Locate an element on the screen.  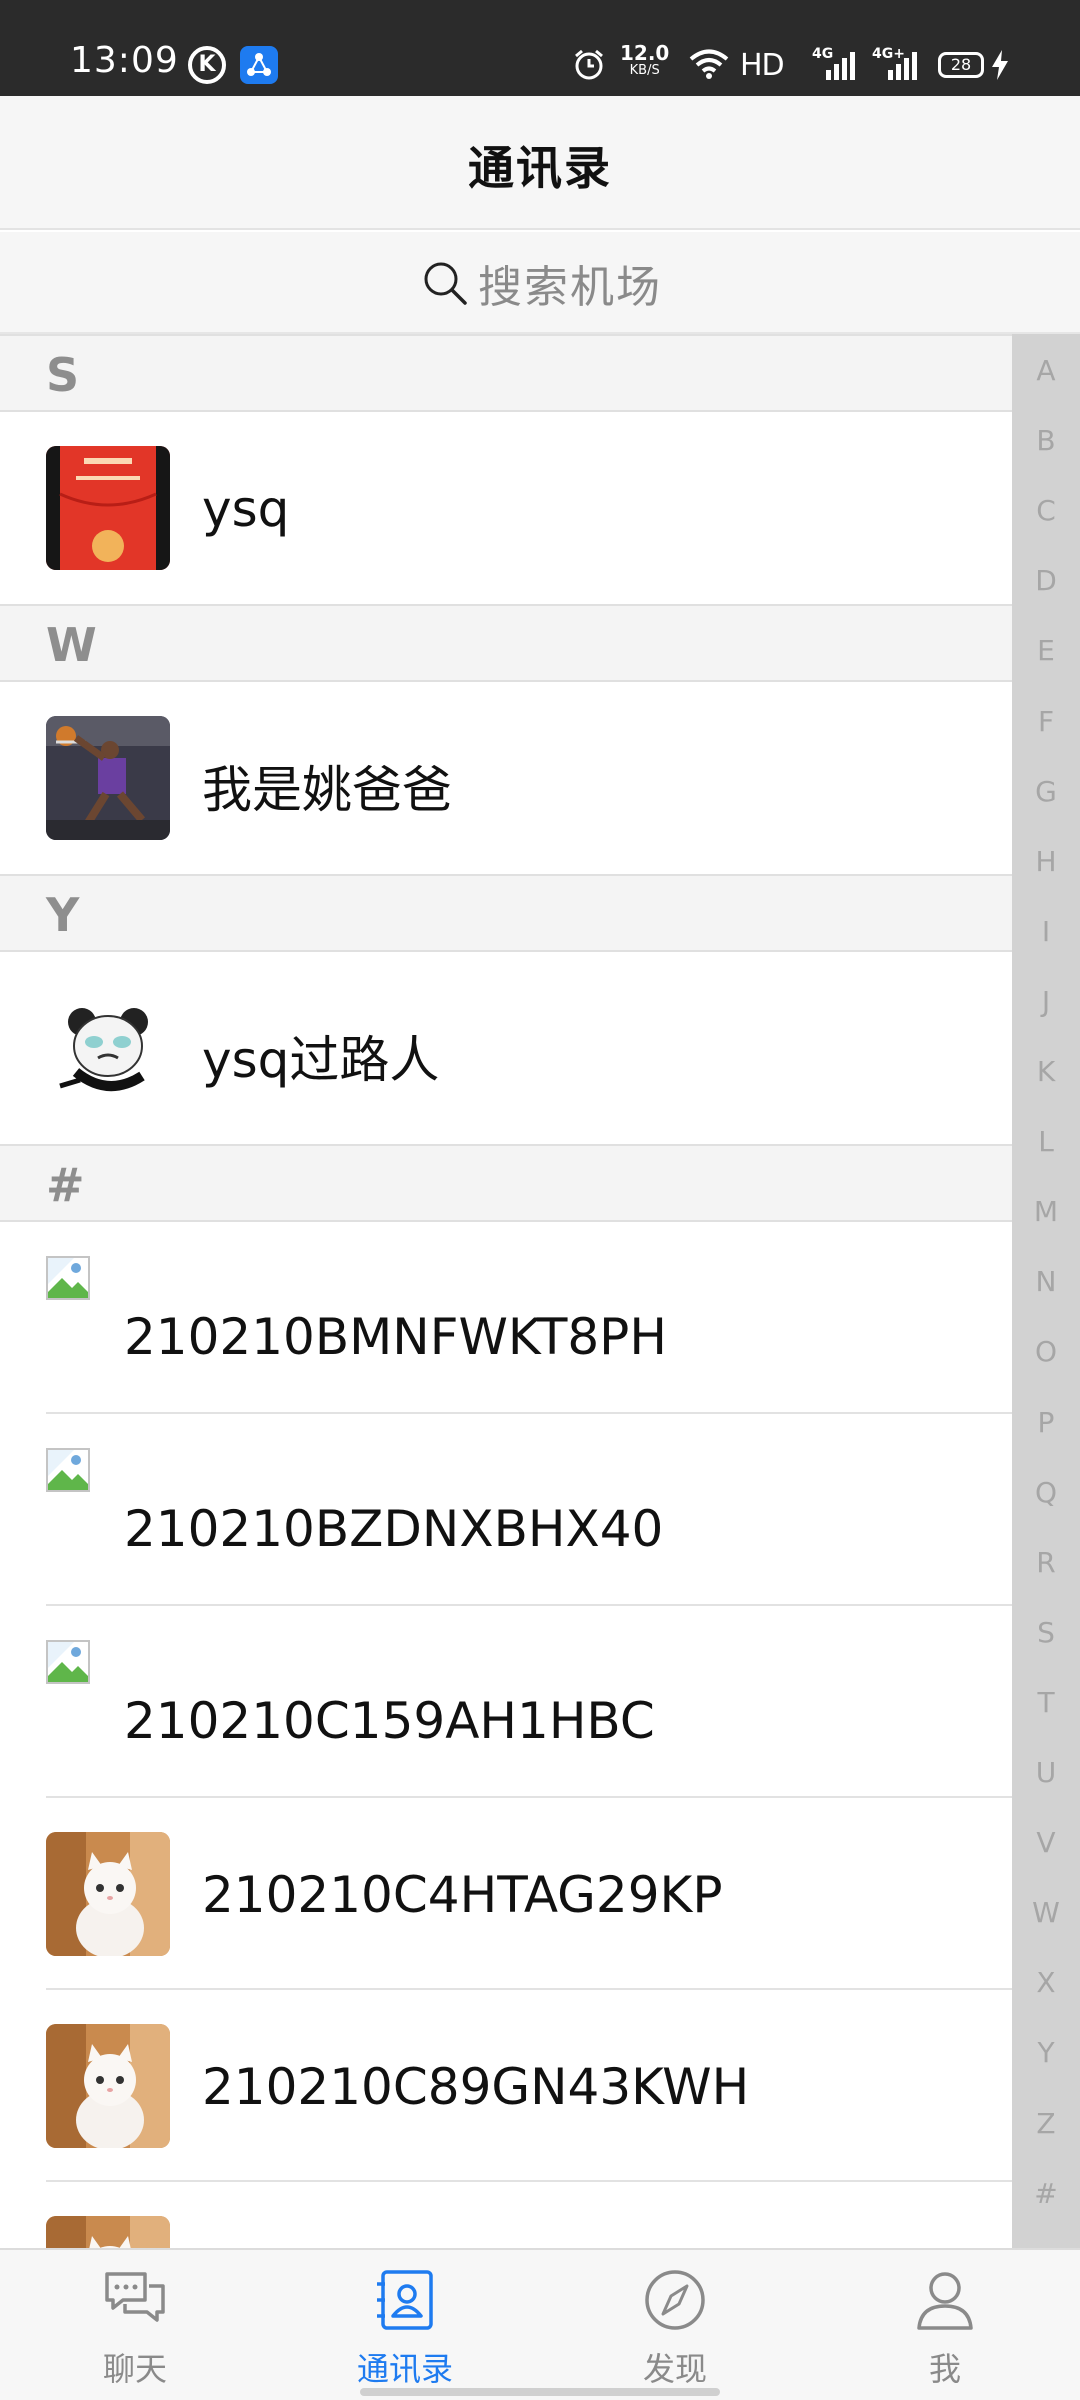
contact-row: 210210BZDNXBHX40 is located at coordinates (506, 1510).